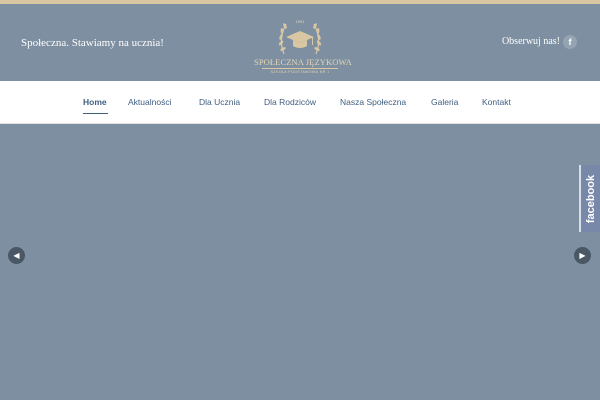  Describe the element at coordinates (92, 43) in the screenshot. I see `site-tagline: Społeczna. Stawiamy na ucznia!` at that location.